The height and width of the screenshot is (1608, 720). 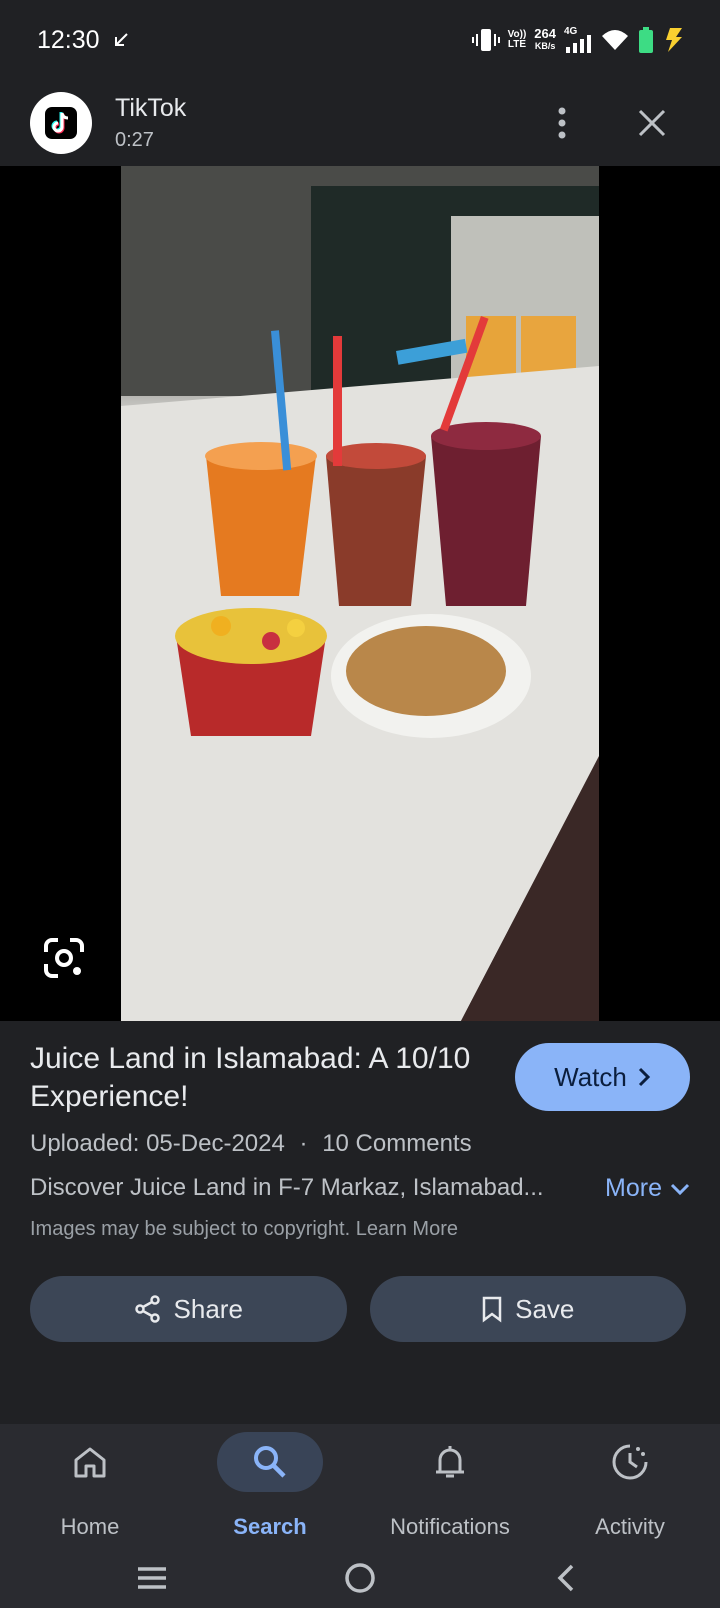 I want to click on upload-date: Uploaded: 05-Dec-2024, so click(x=157, y=1143).